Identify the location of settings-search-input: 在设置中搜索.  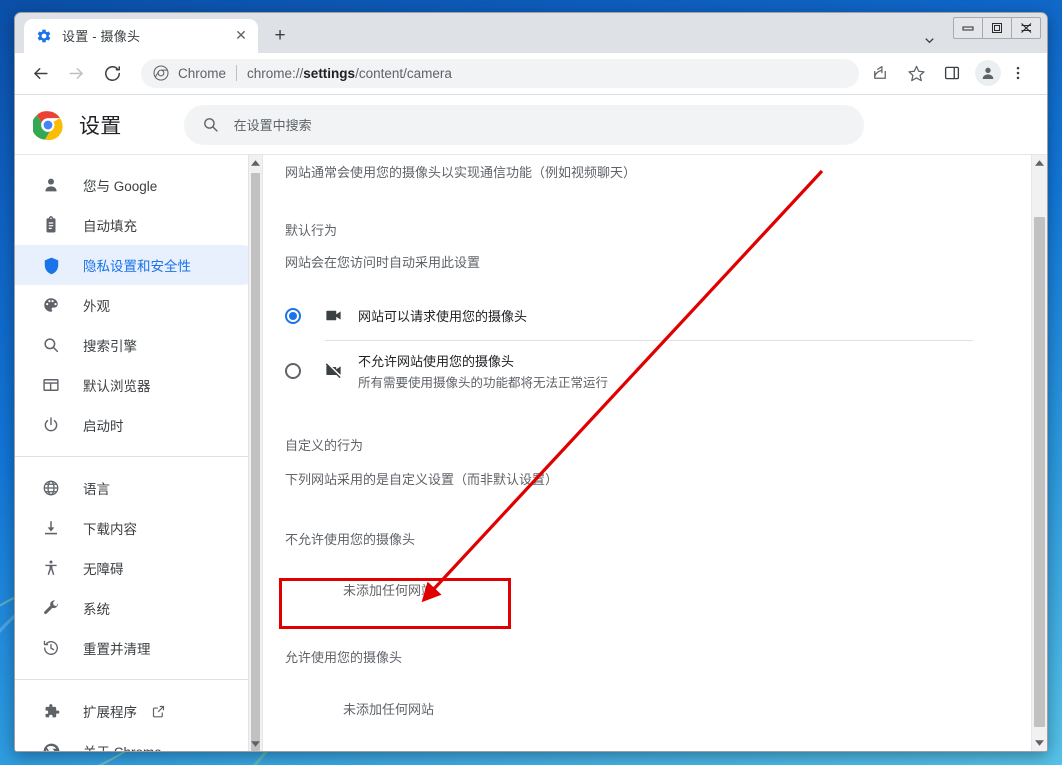
(523, 124).